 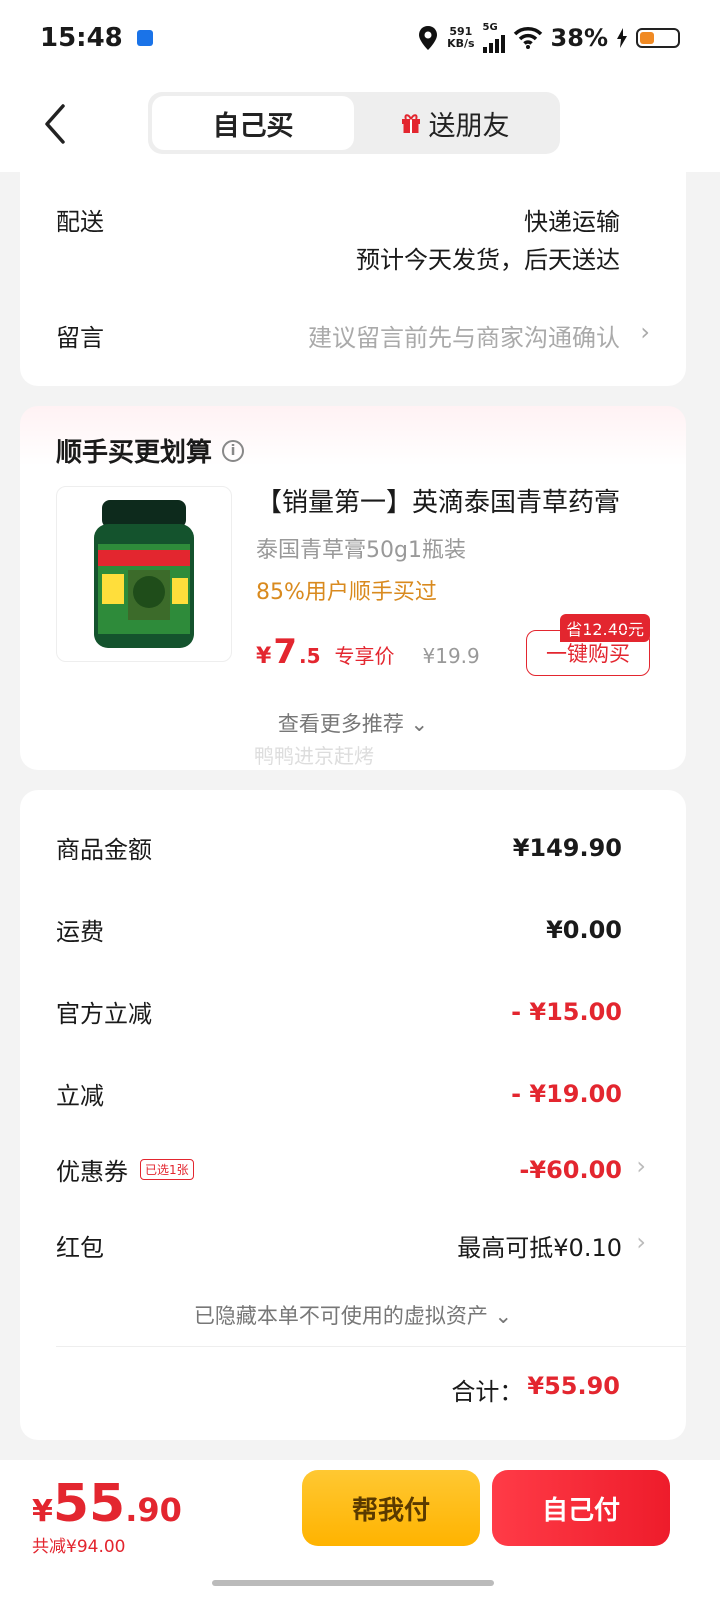 What do you see at coordinates (573, 1386) in the screenshot?
I see `order-total-value: ¥55.90` at bounding box center [573, 1386].